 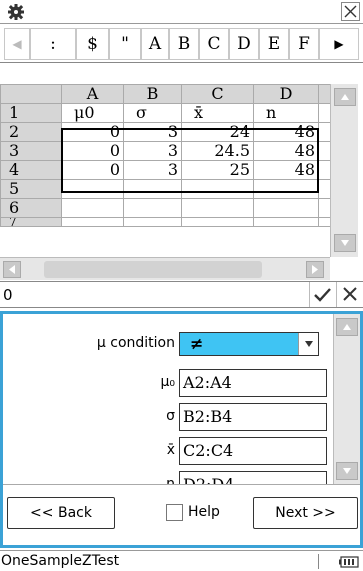 I want to click on scroll-left-button, so click(x=12, y=269).